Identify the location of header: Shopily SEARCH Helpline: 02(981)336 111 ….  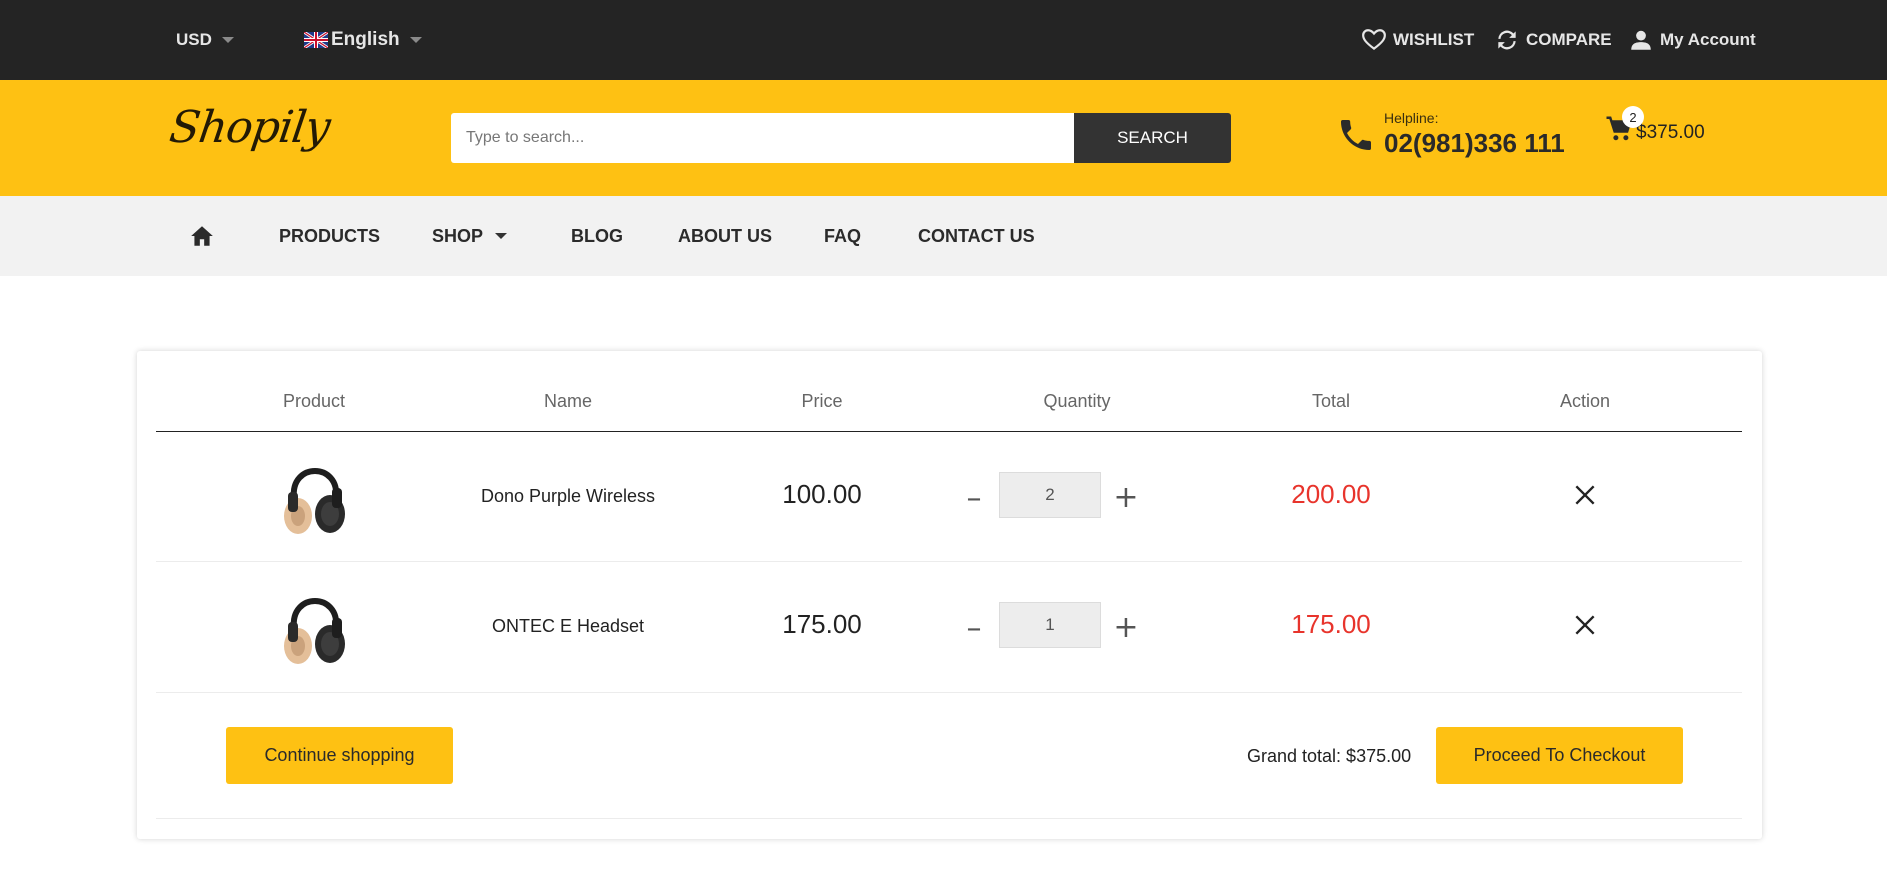
(943, 138).